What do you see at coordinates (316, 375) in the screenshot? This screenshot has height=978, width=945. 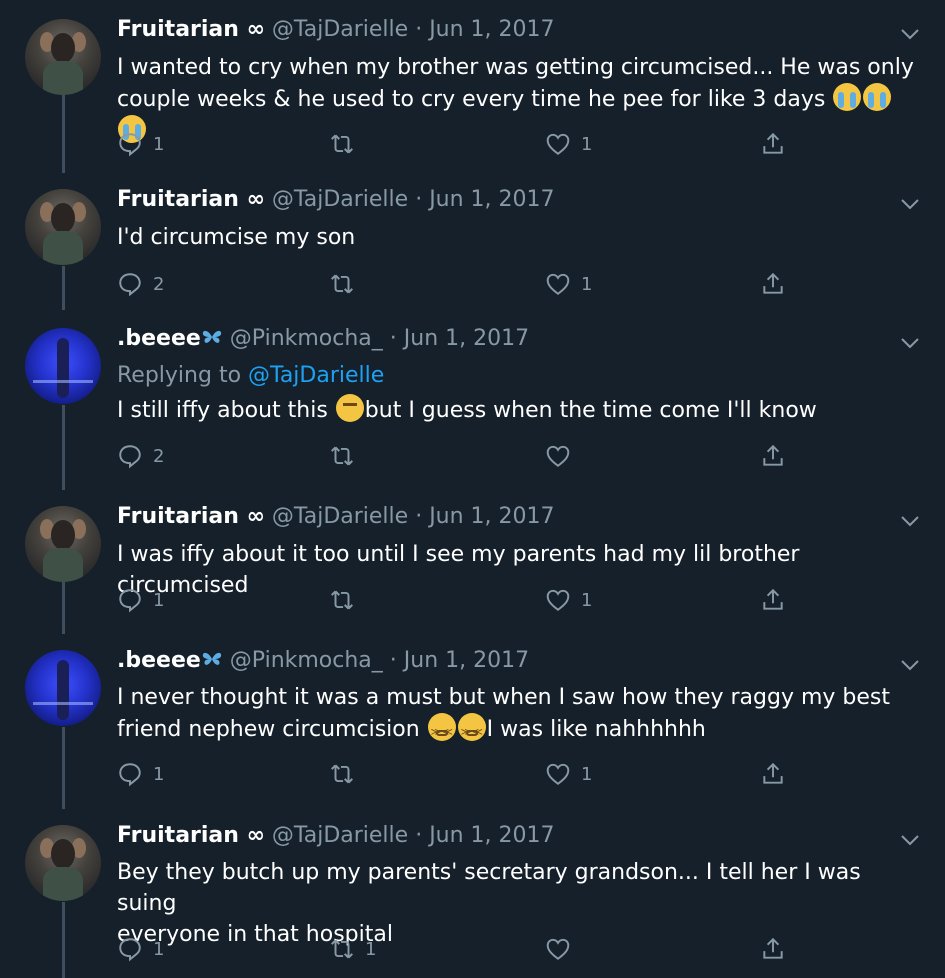 I see `replying-mention: @TajDarielle` at bounding box center [316, 375].